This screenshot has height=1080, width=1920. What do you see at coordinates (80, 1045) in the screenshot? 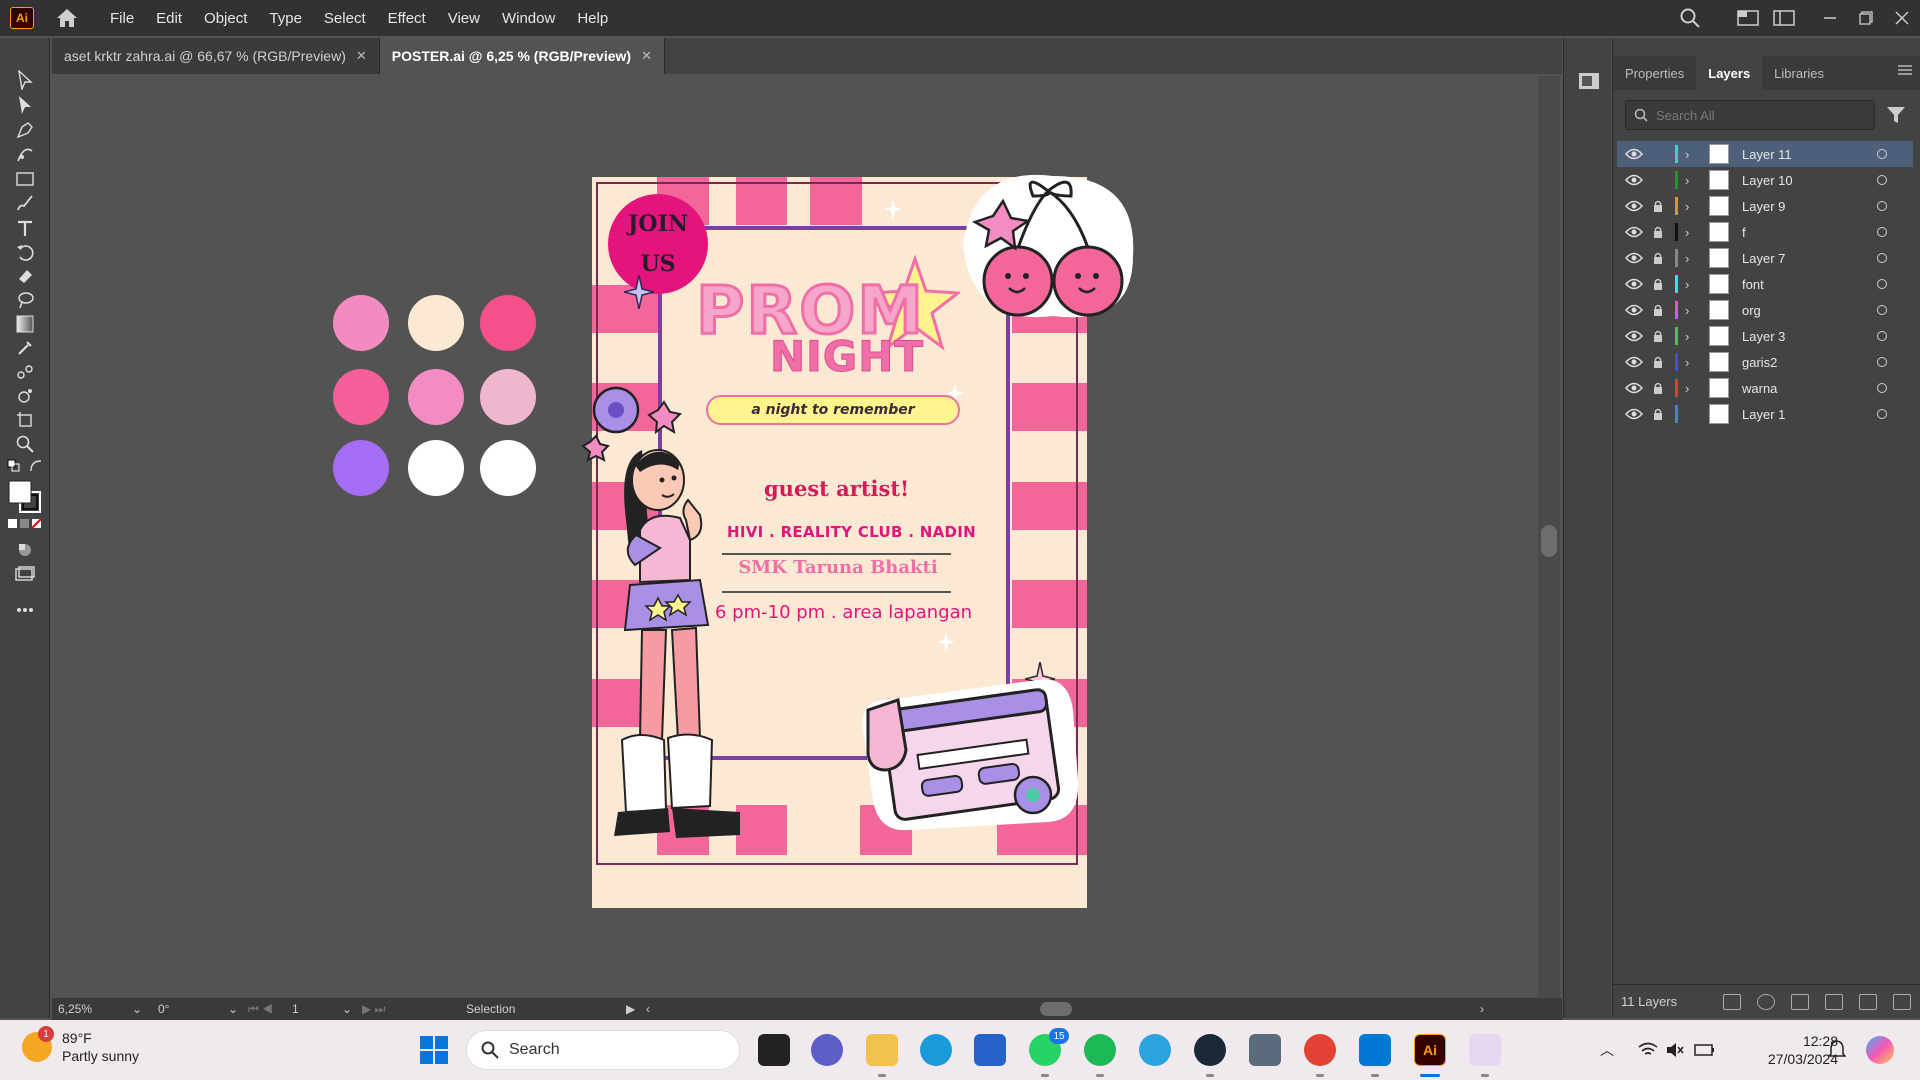
I see `weather-widget: 1 89°F Partly sunny` at bounding box center [80, 1045].